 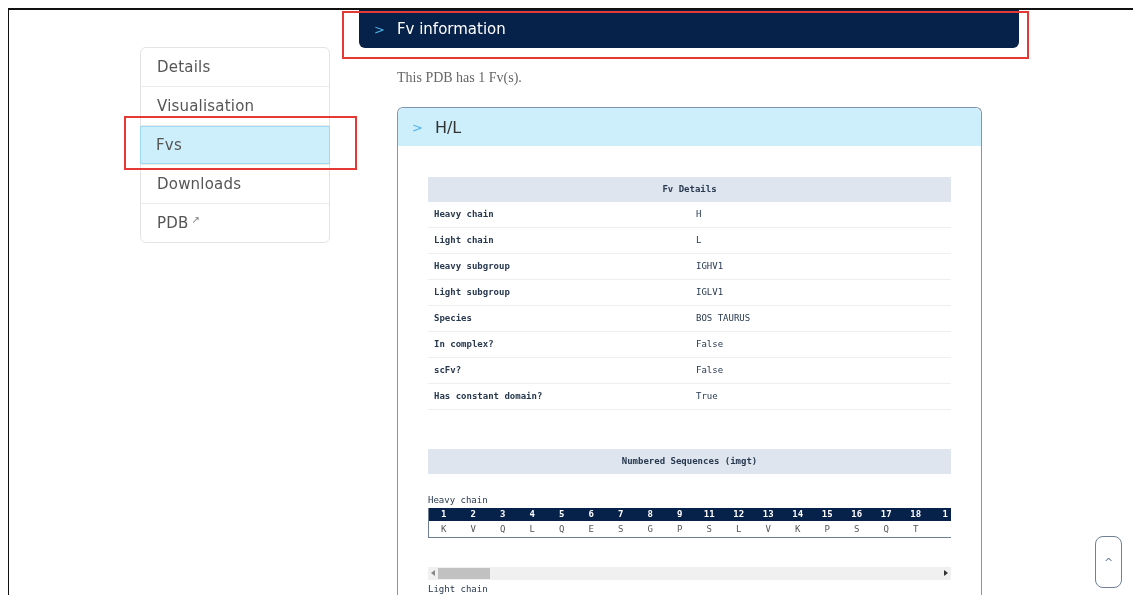 I want to click on row-label: Species, so click(x=453, y=318).